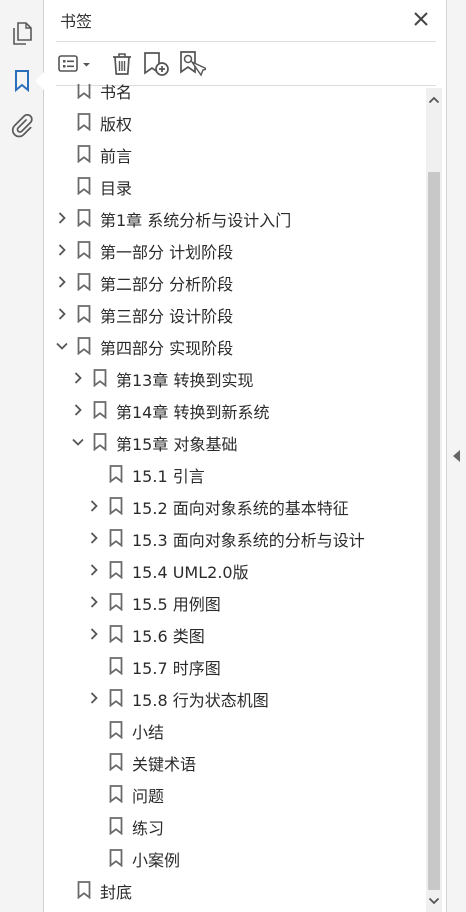 This screenshot has height=912, width=466. I want to click on bookmark-item: 第三部分 设计阶段, so click(234, 314).